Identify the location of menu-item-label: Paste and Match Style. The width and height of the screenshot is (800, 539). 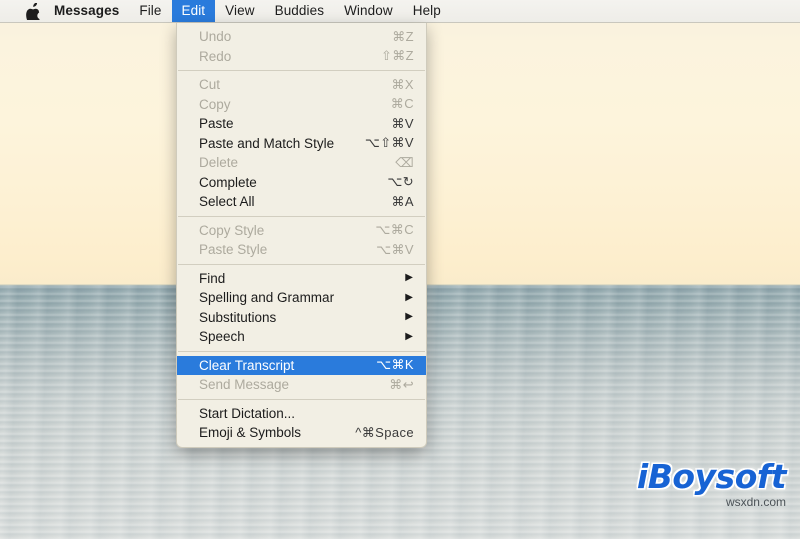
(267, 143).